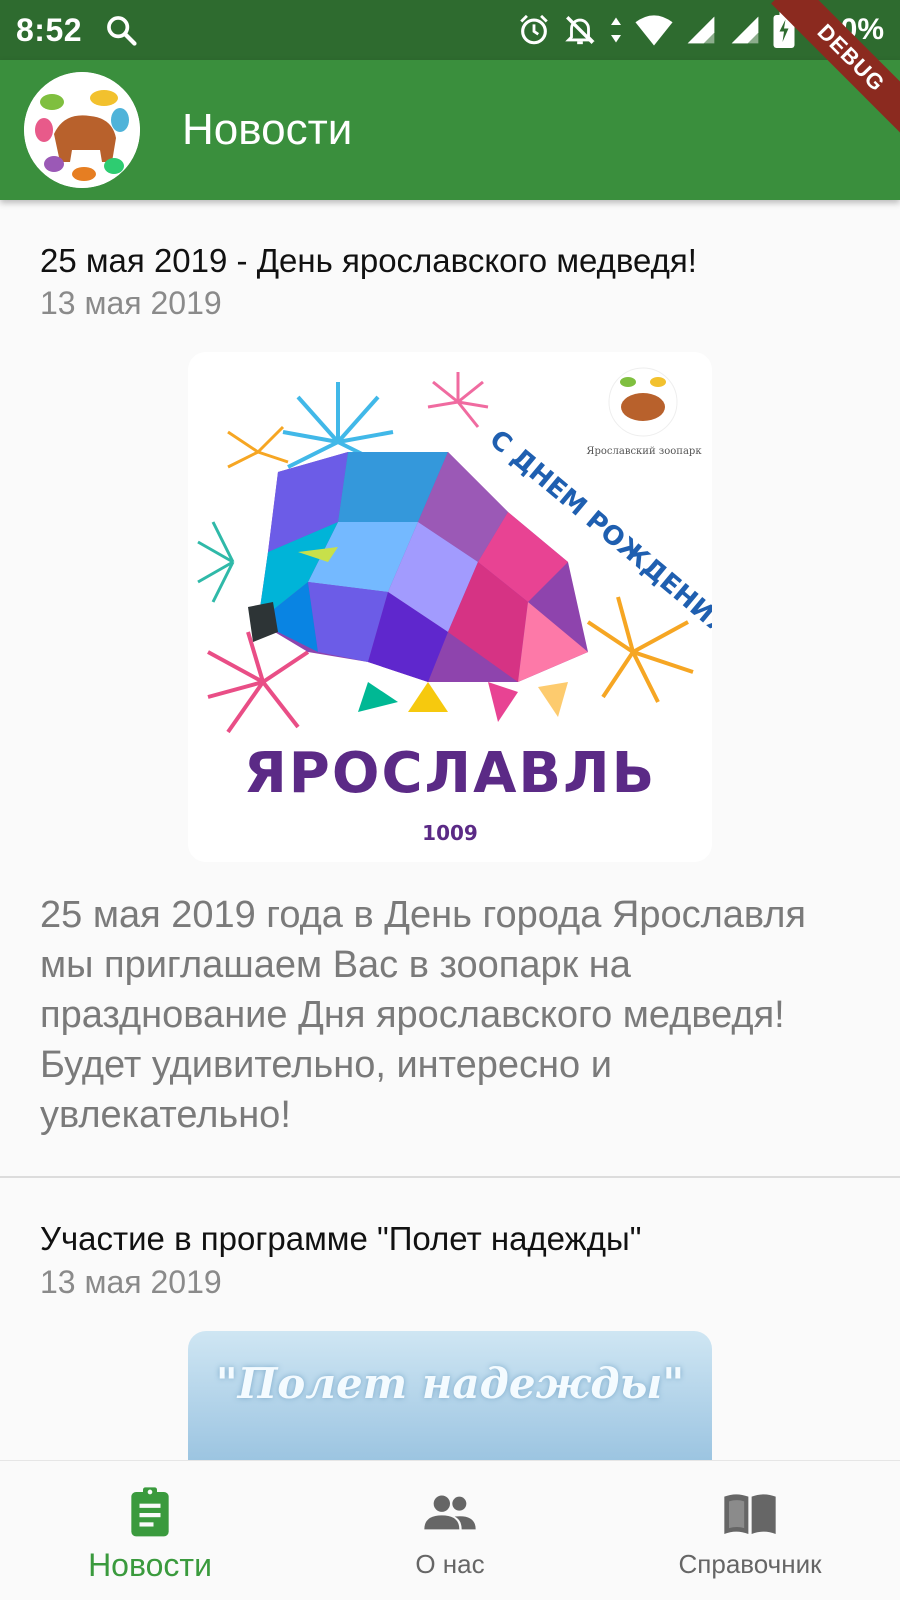  I want to click on nav-item-news: Новости, so click(150, 1530).